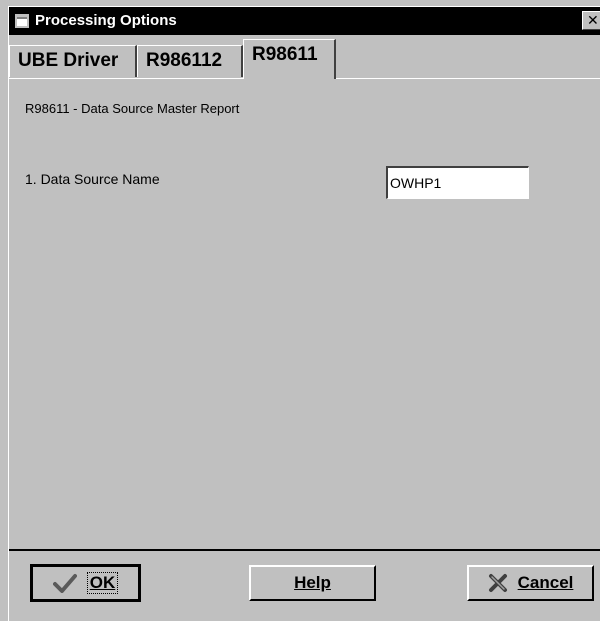 This screenshot has width=600, height=621. I want to click on cancel-button: Cancel, so click(530, 583).